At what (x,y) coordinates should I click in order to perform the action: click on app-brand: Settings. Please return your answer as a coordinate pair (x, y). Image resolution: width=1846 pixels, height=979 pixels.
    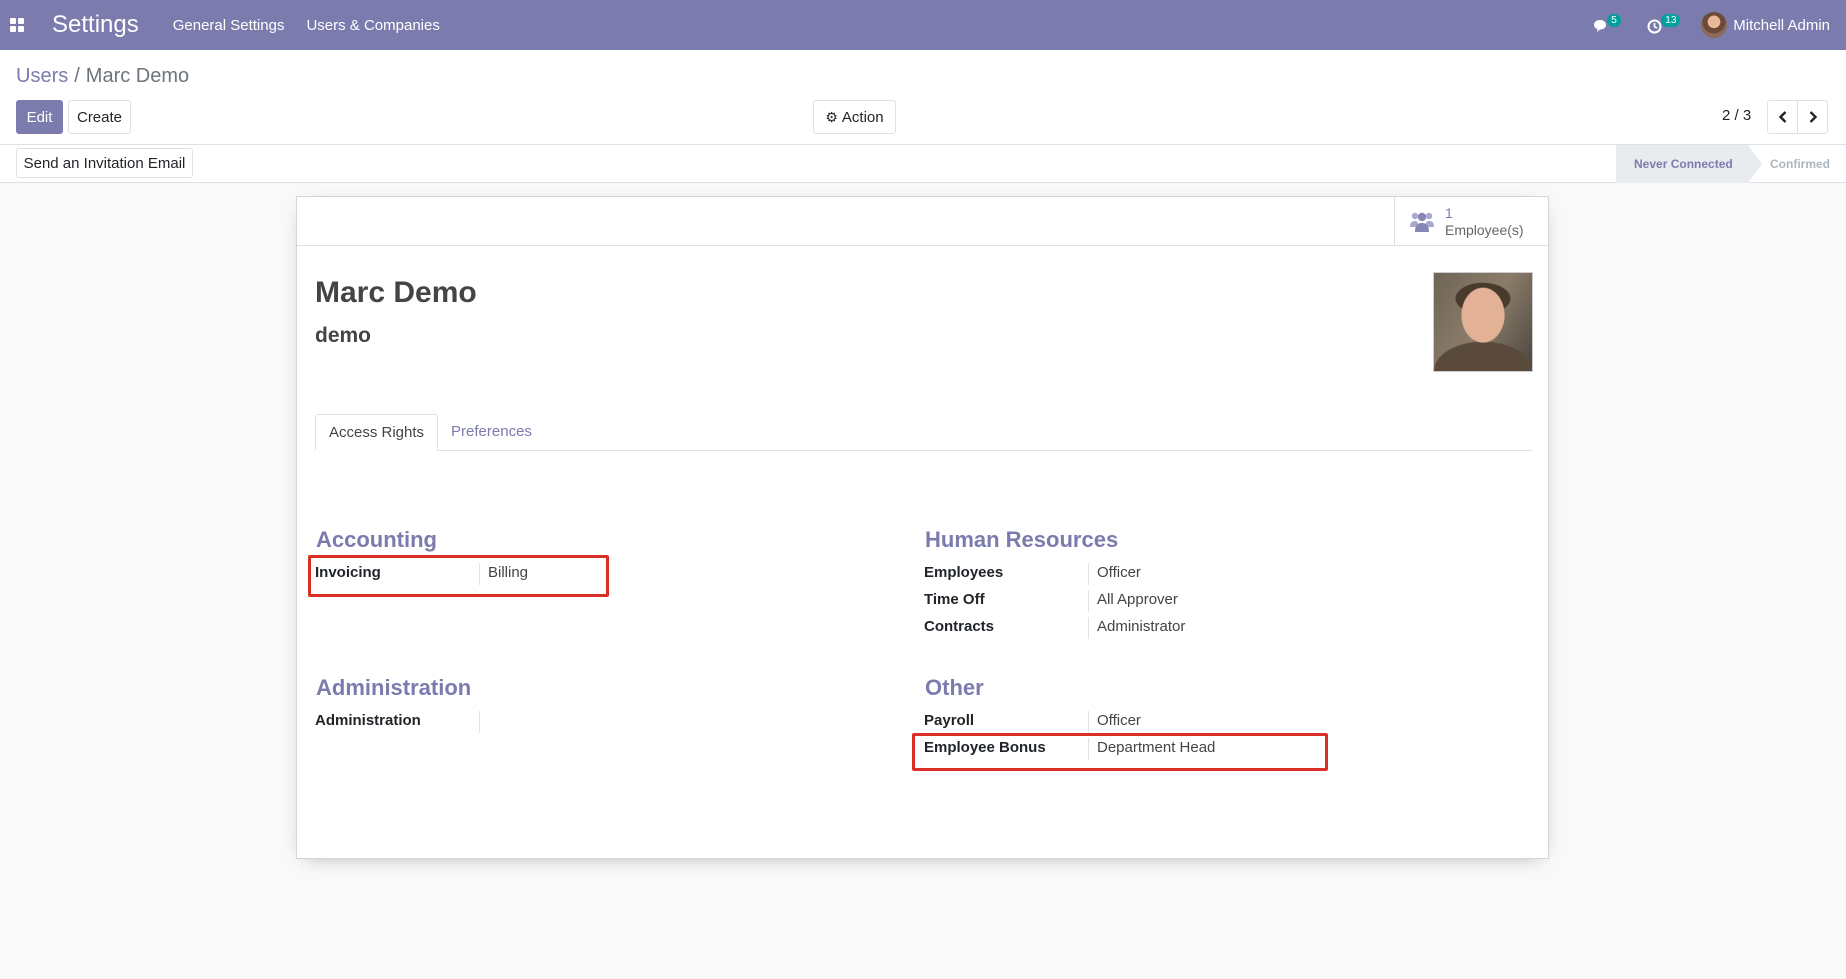
    Looking at the image, I should click on (95, 25).